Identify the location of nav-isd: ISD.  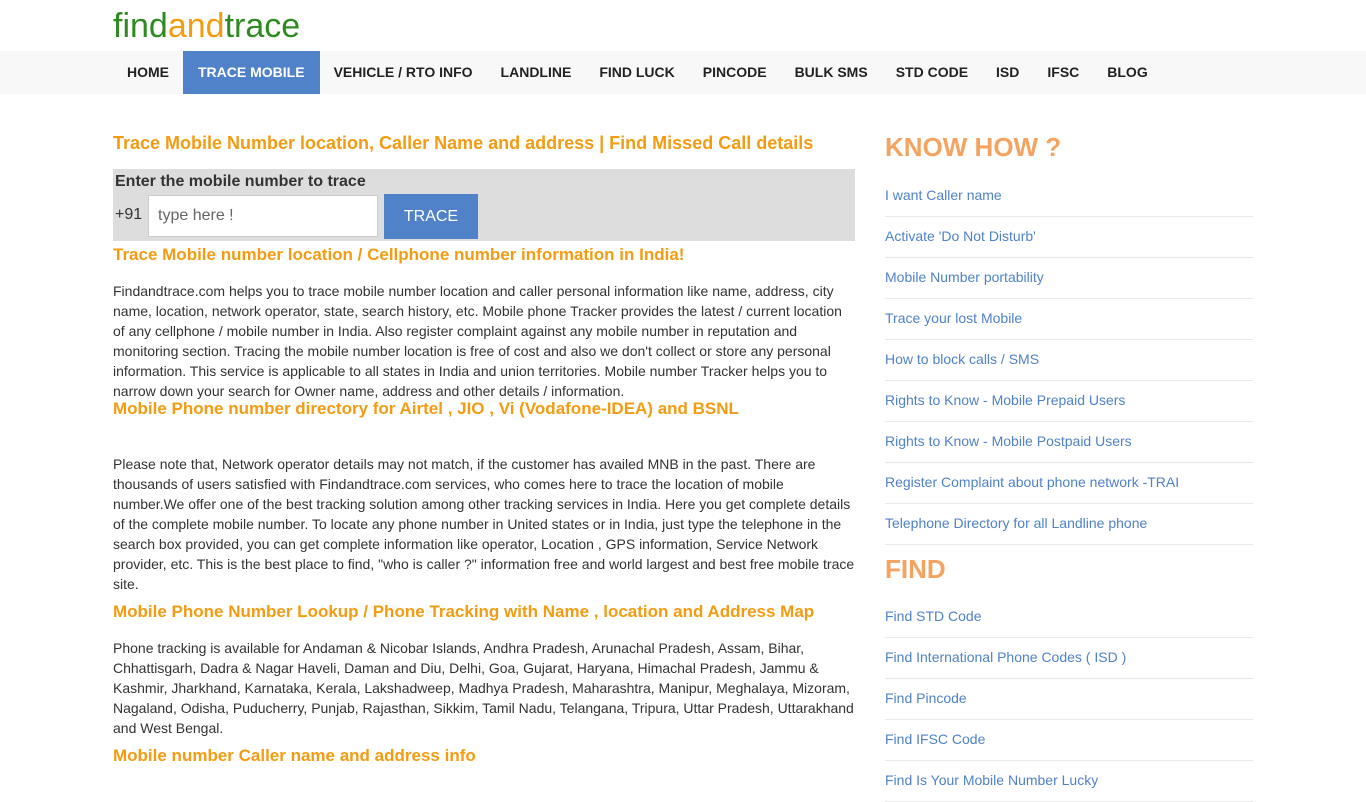
(1007, 72).